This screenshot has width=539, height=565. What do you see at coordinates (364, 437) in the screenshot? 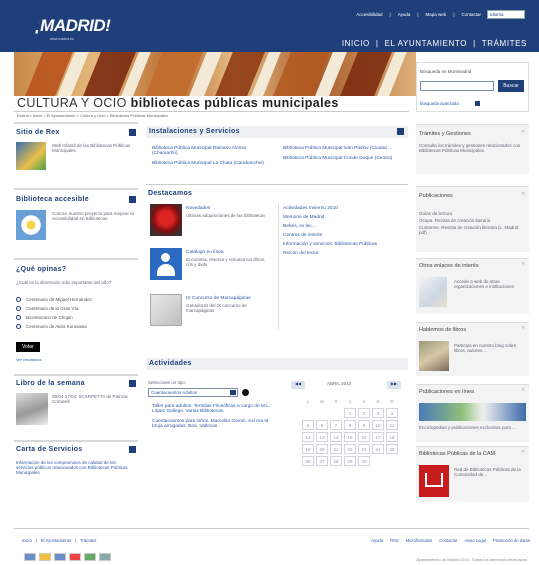
I see `calendar-day: 16` at bounding box center [364, 437].